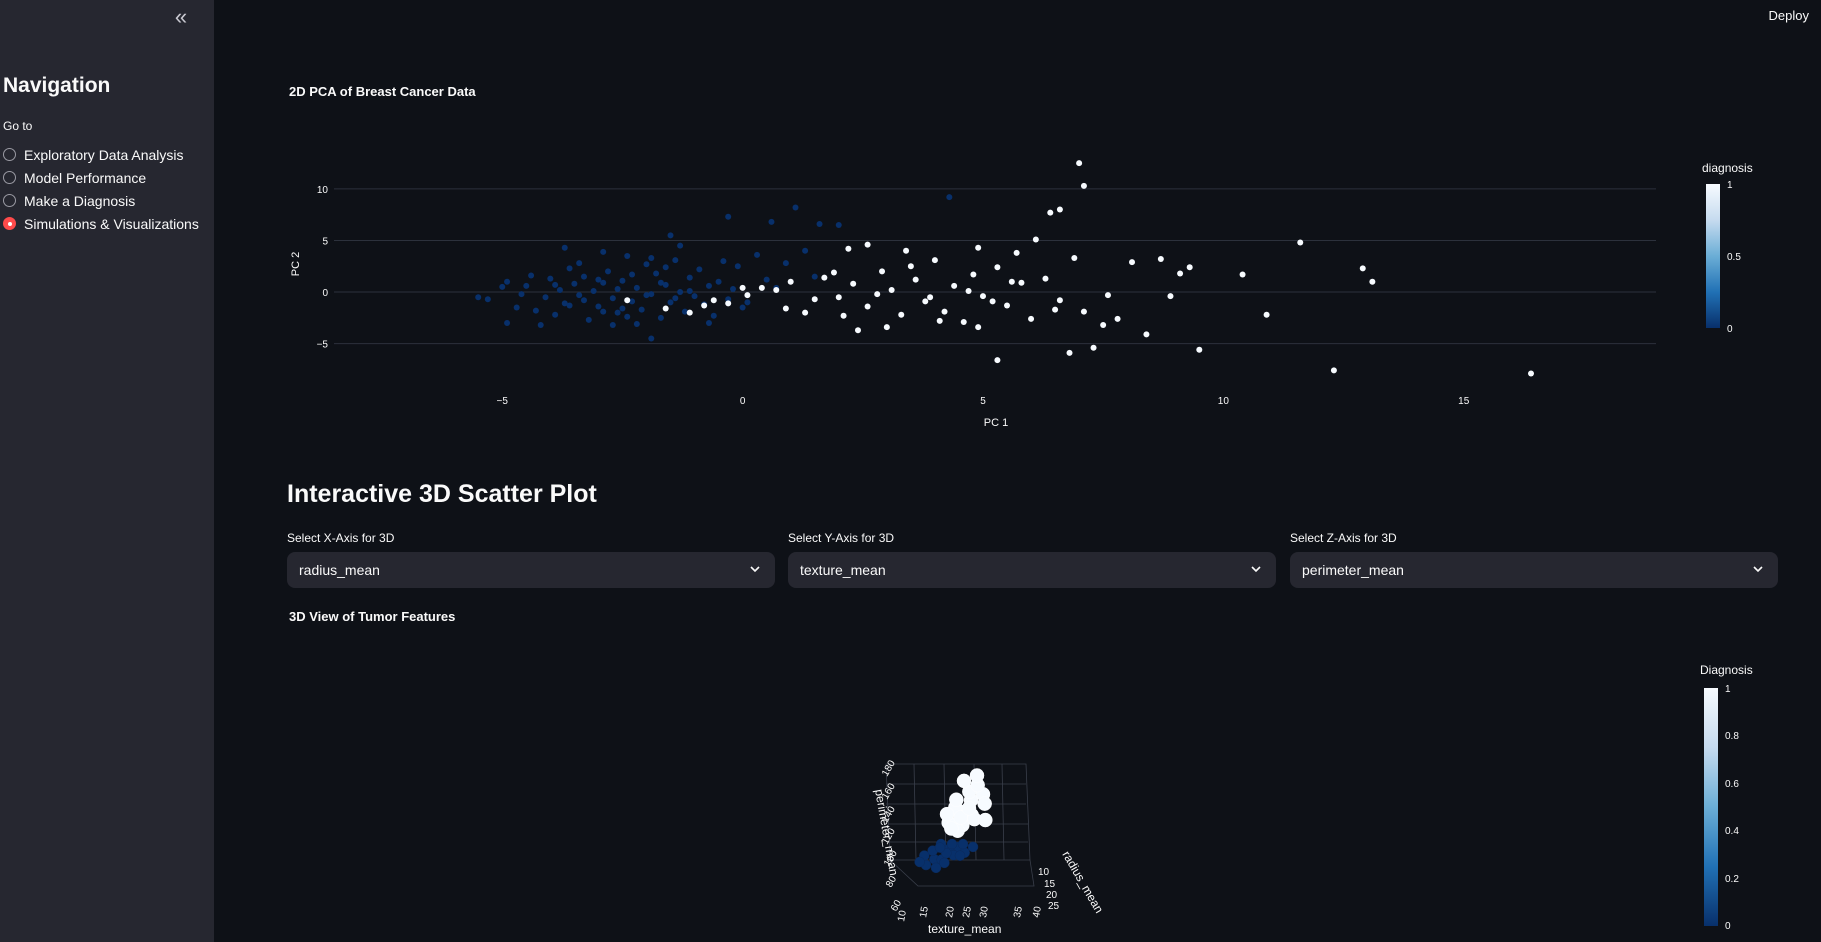  Describe the element at coordinates (1032, 570) in the screenshot. I see `y-axis-select: texture_mean` at that location.